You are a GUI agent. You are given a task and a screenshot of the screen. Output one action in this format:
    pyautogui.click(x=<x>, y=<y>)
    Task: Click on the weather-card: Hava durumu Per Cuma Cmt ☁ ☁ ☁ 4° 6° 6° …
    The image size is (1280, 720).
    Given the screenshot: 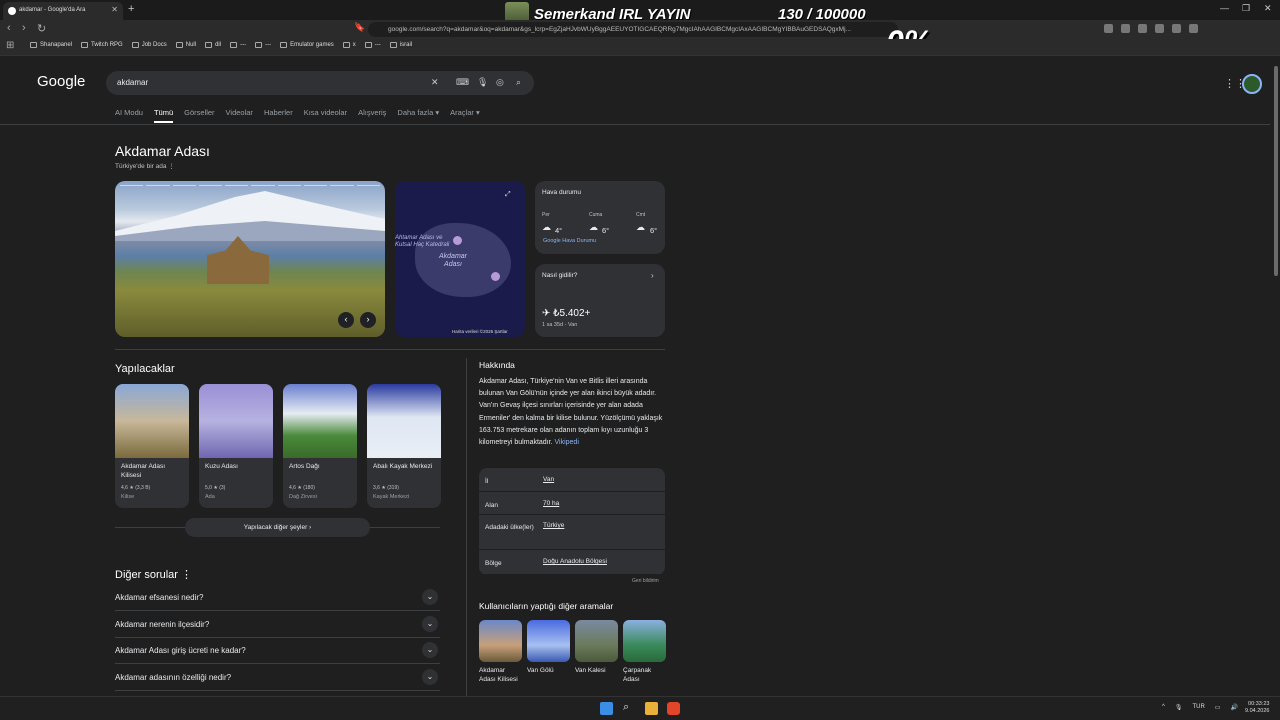 What is the action you would take?
    pyautogui.click(x=600, y=217)
    